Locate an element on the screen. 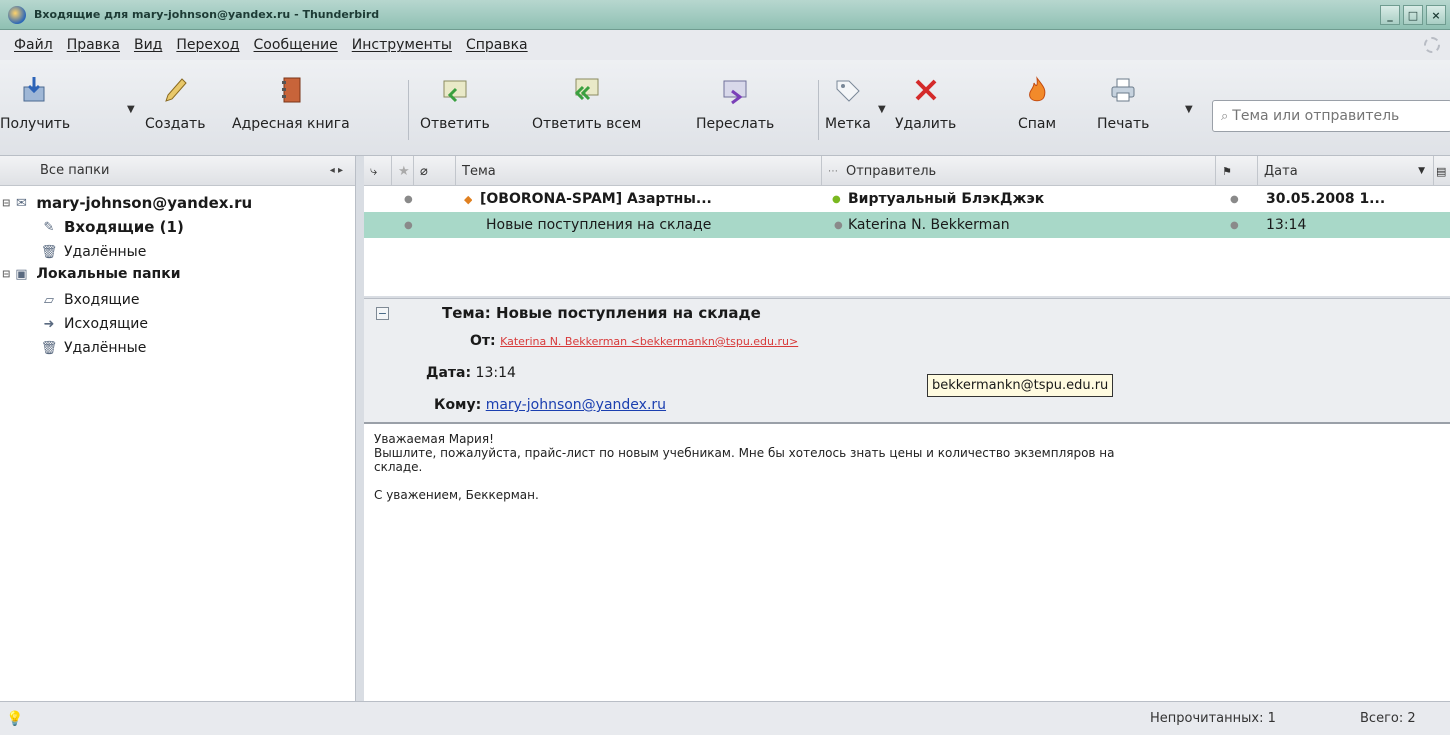  menu-go: Переход is located at coordinates (207, 45).